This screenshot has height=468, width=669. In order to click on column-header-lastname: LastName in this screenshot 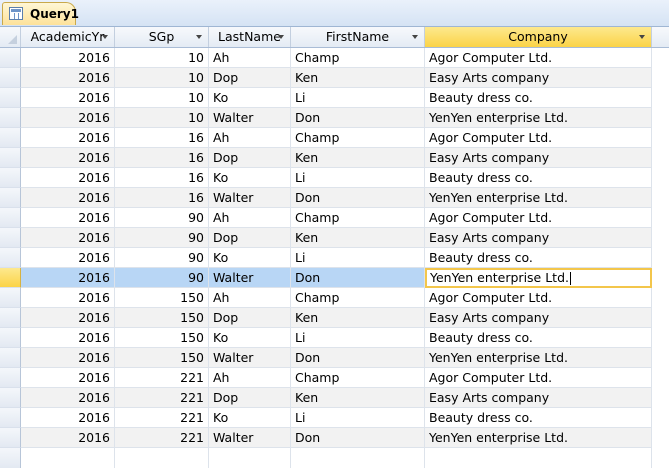, I will do `click(250, 37)`.